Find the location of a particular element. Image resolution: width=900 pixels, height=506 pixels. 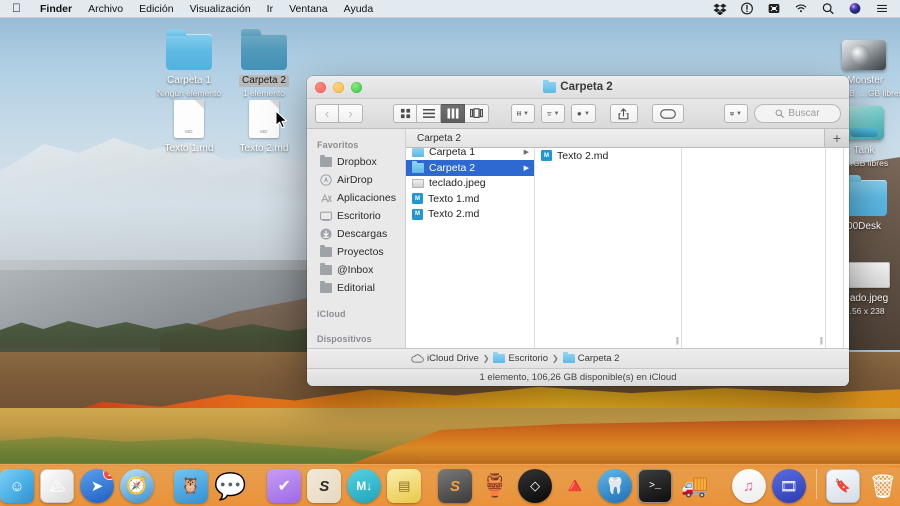

spotlight-search-icon is located at coordinates (828, 8).